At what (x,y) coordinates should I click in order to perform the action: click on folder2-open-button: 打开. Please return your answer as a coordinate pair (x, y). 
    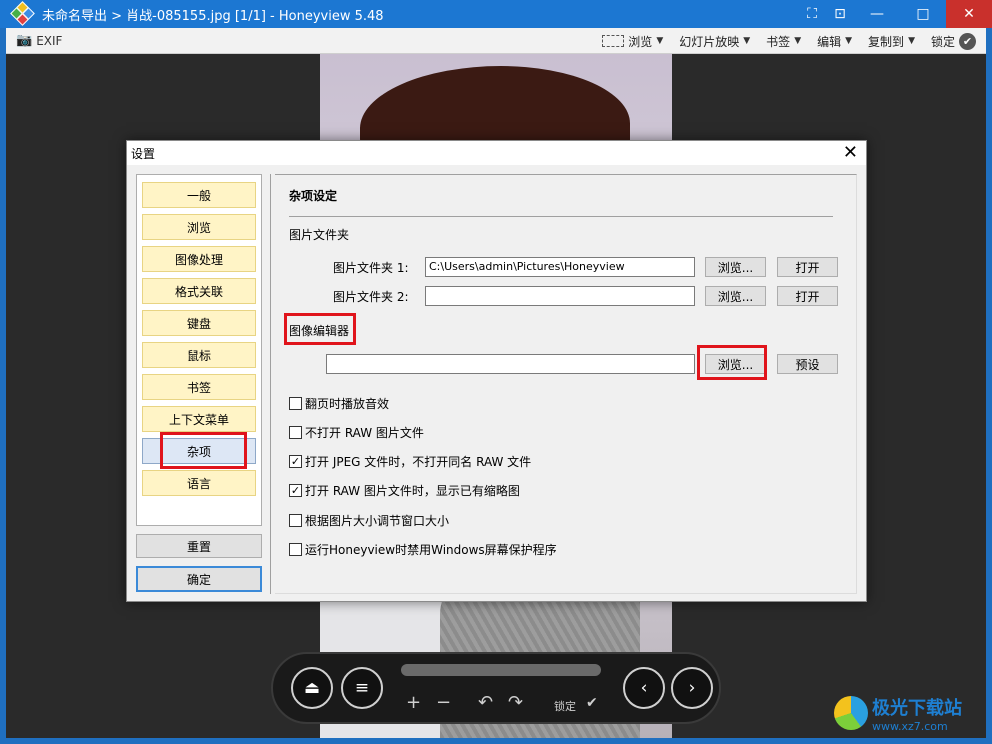
    Looking at the image, I should click on (807, 296).